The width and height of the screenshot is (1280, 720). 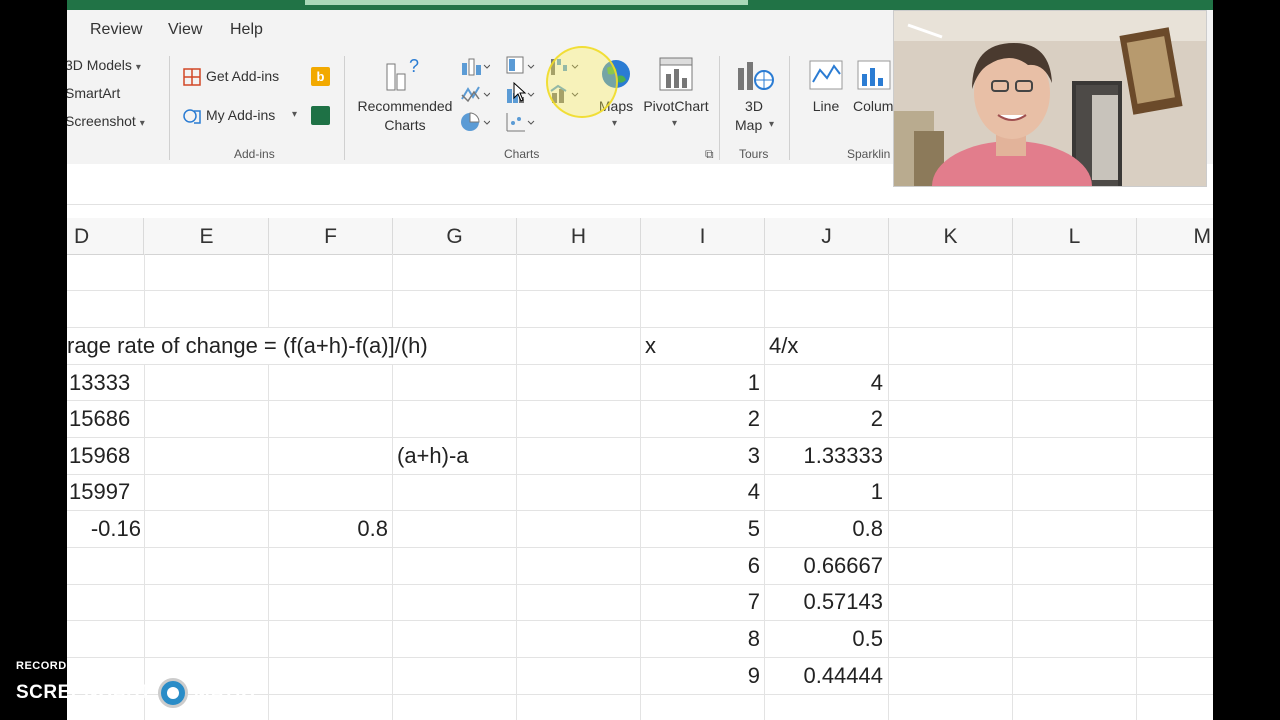 What do you see at coordinates (320, 76) in the screenshot?
I see `bing-icon: b` at bounding box center [320, 76].